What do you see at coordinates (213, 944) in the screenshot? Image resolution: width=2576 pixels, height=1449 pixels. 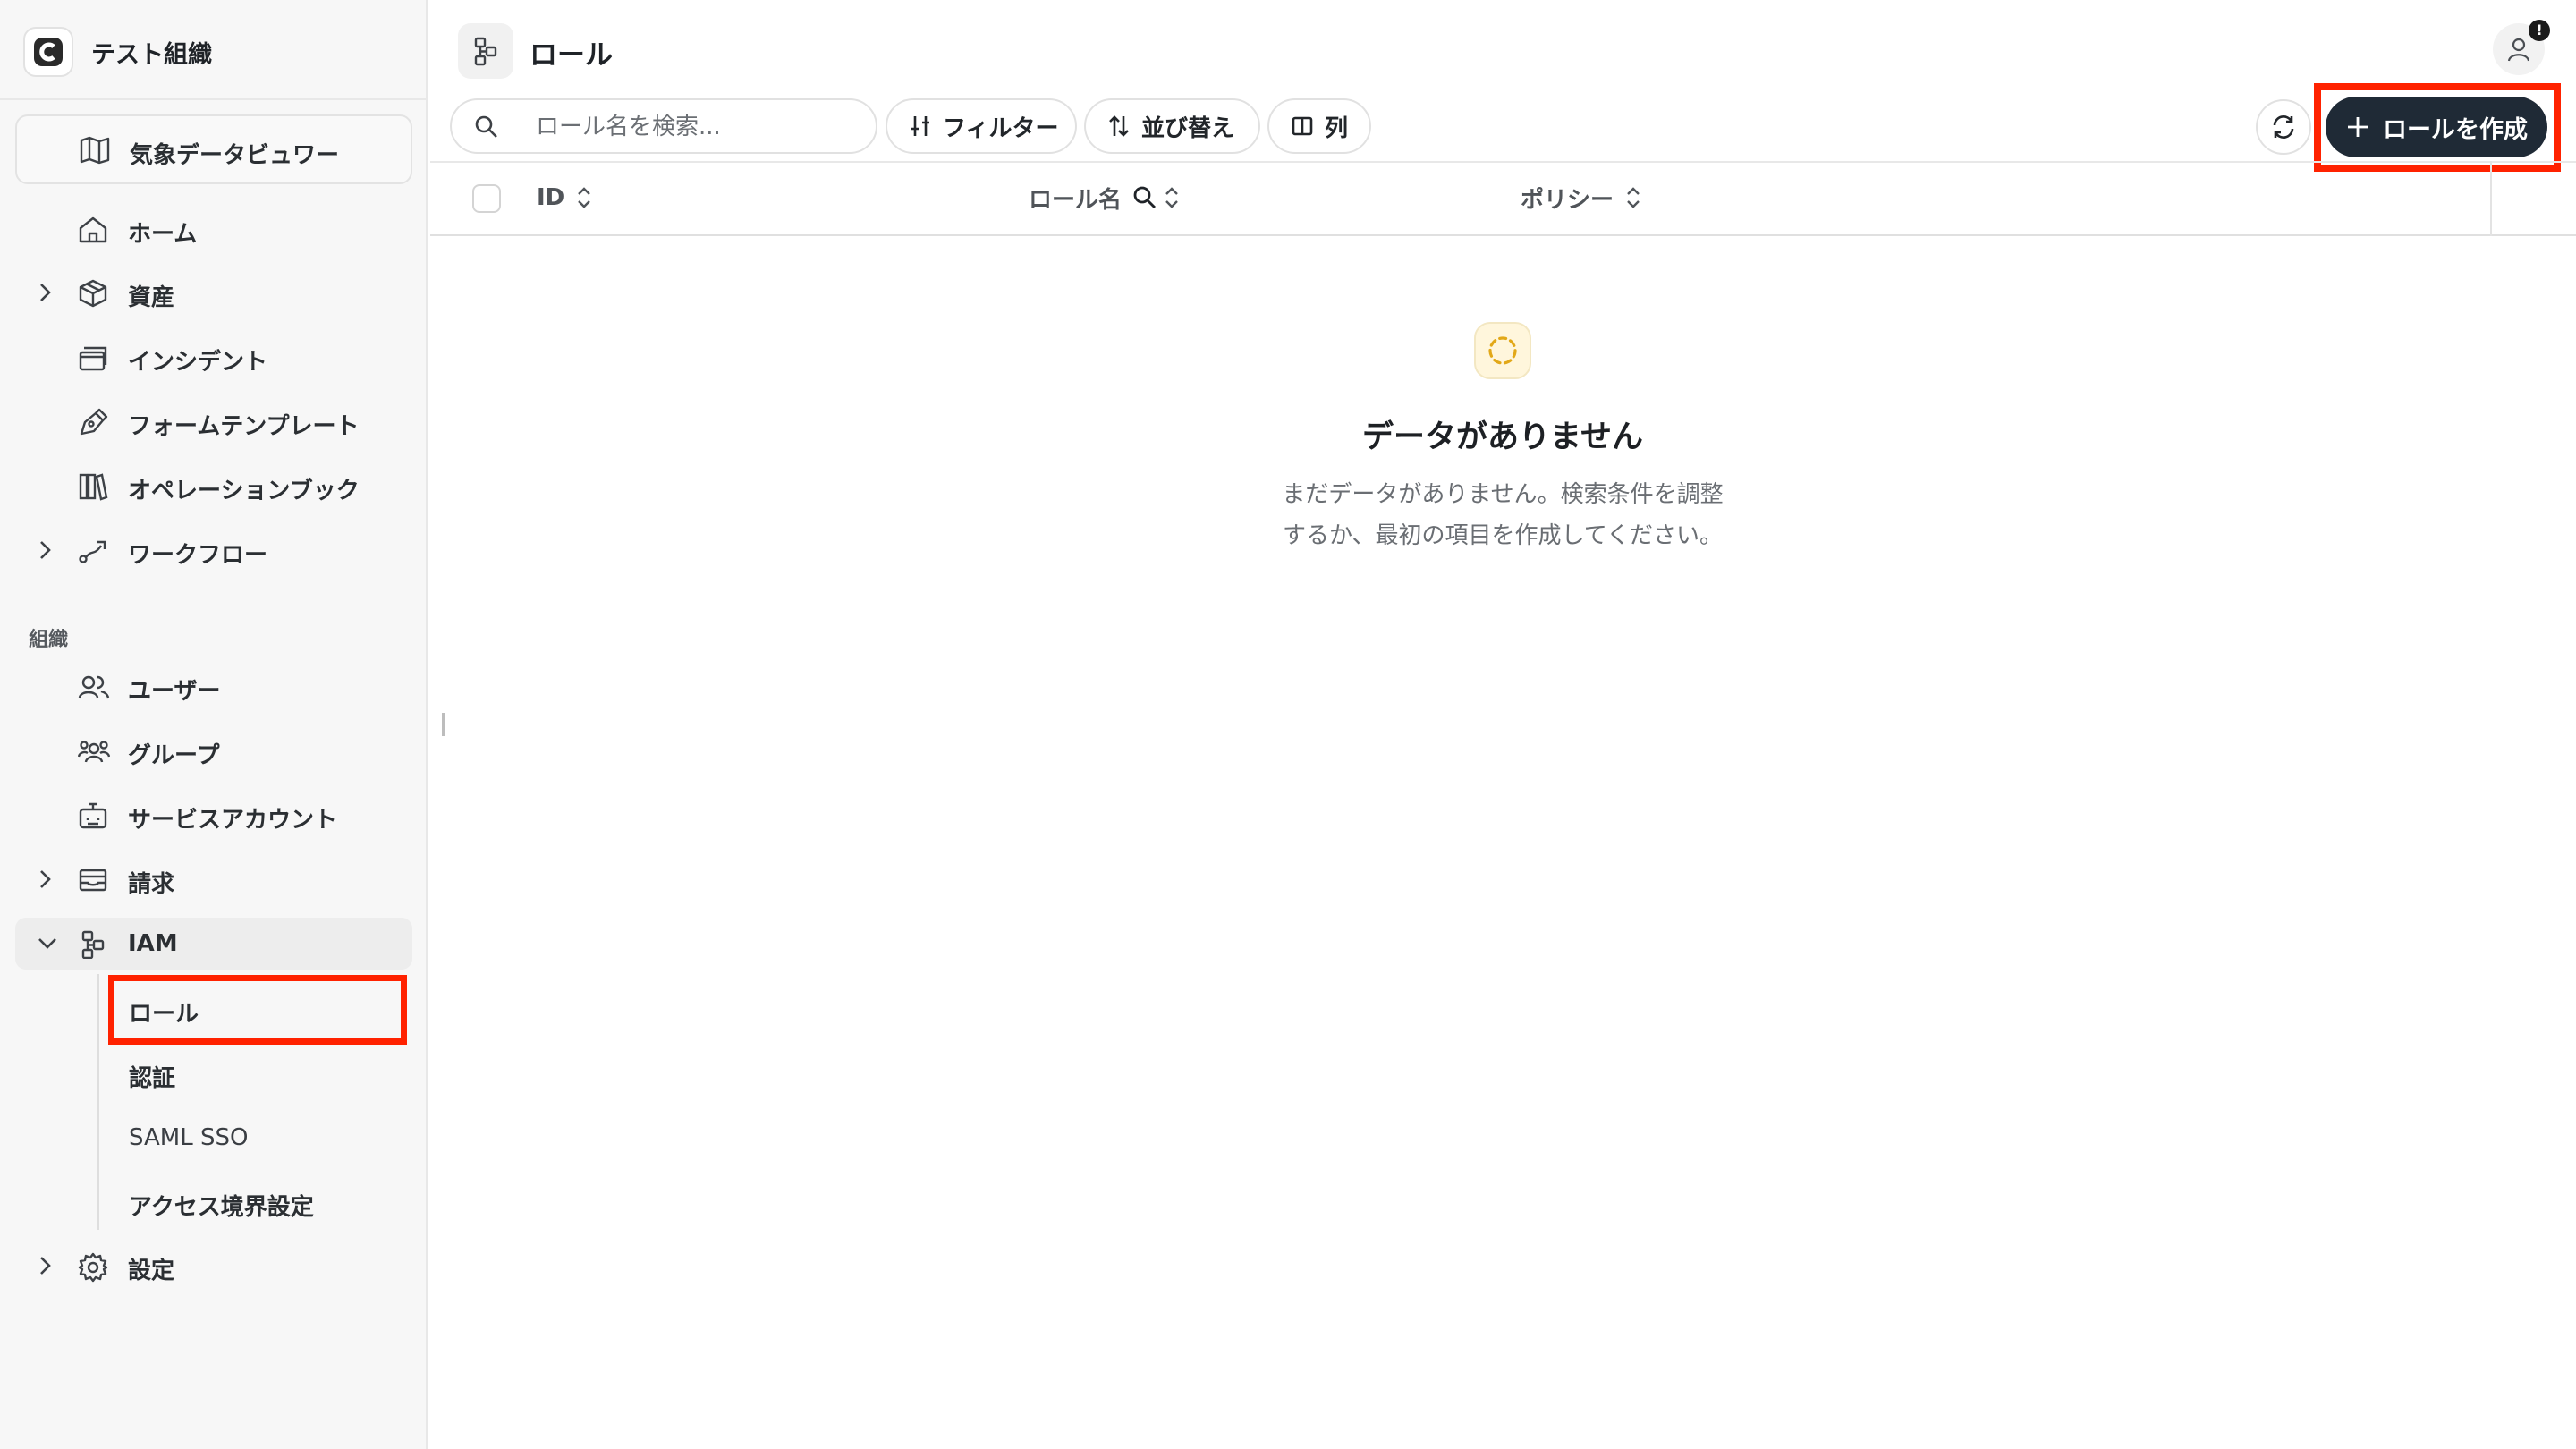 I see `sidebar-item-iam: IAM` at bounding box center [213, 944].